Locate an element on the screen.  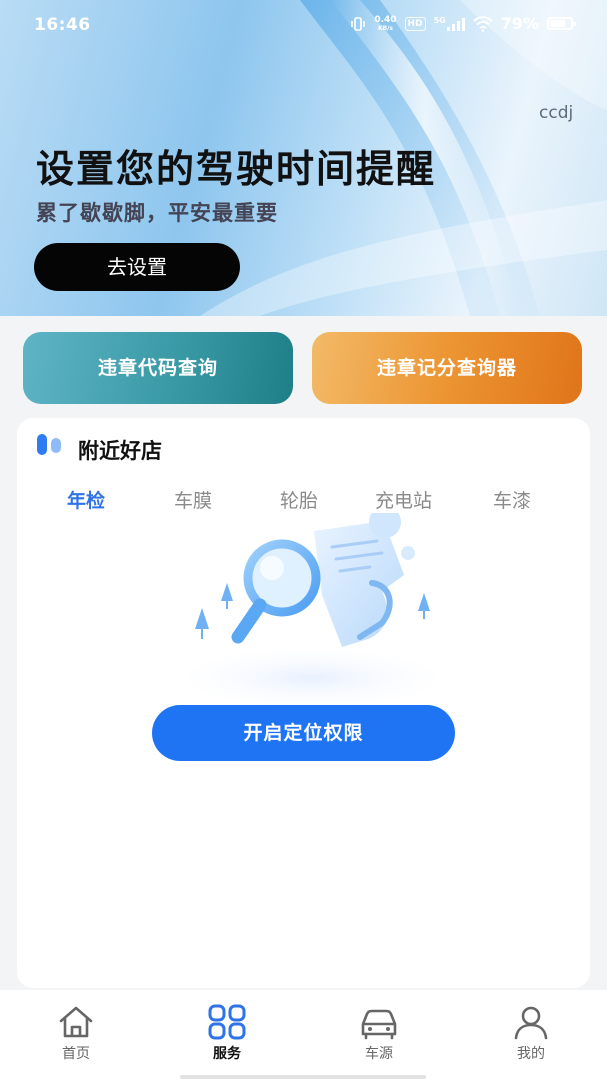
nav-item-mine: 我的 is located at coordinates (531, 1033).